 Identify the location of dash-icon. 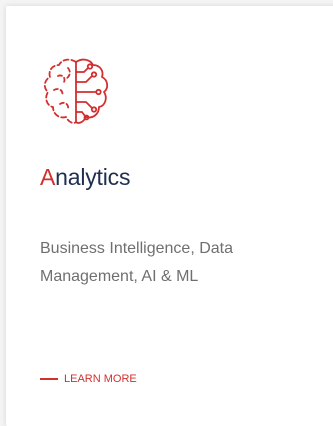
(49, 379).